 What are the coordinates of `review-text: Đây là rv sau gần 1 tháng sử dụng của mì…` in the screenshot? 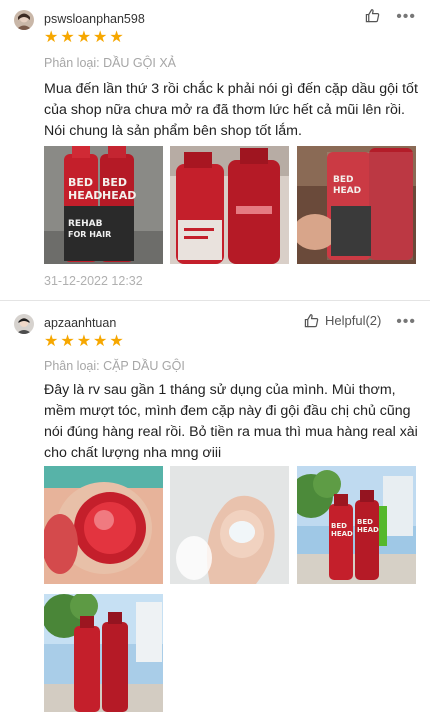 It's located at (231, 421).